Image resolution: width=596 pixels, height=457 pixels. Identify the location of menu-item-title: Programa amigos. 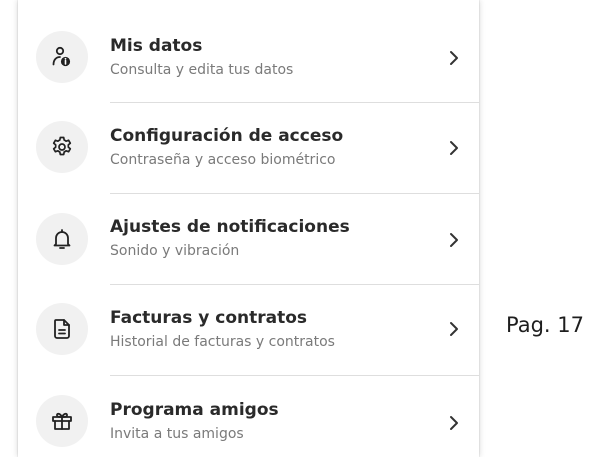
(194, 410).